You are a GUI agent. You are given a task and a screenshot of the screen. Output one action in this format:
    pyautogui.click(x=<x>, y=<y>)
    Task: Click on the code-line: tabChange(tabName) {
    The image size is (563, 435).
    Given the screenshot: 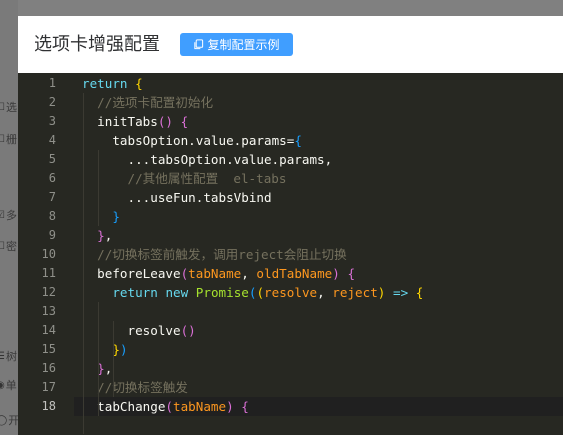 What is the action you would take?
    pyautogui.click(x=290, y=406)
    